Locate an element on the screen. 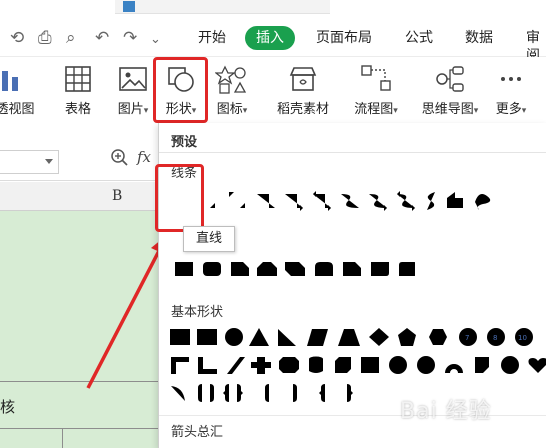  watermark: Bai 经验 is located at coordinates (446, 411).